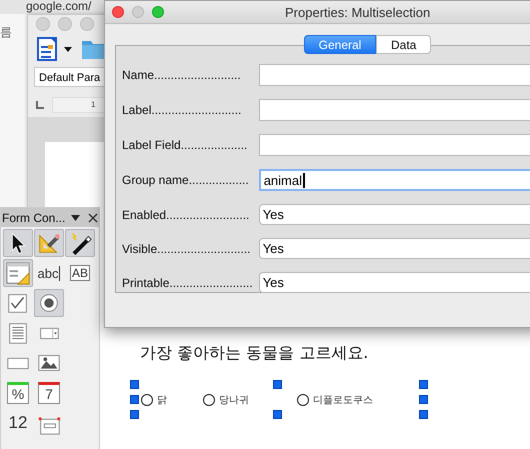 The height and width of the screenshot is (449, 530). What do you see at coordinates (404, 44) in the screenshot?
I see `tab: Data` at bounding box center [404, 44].